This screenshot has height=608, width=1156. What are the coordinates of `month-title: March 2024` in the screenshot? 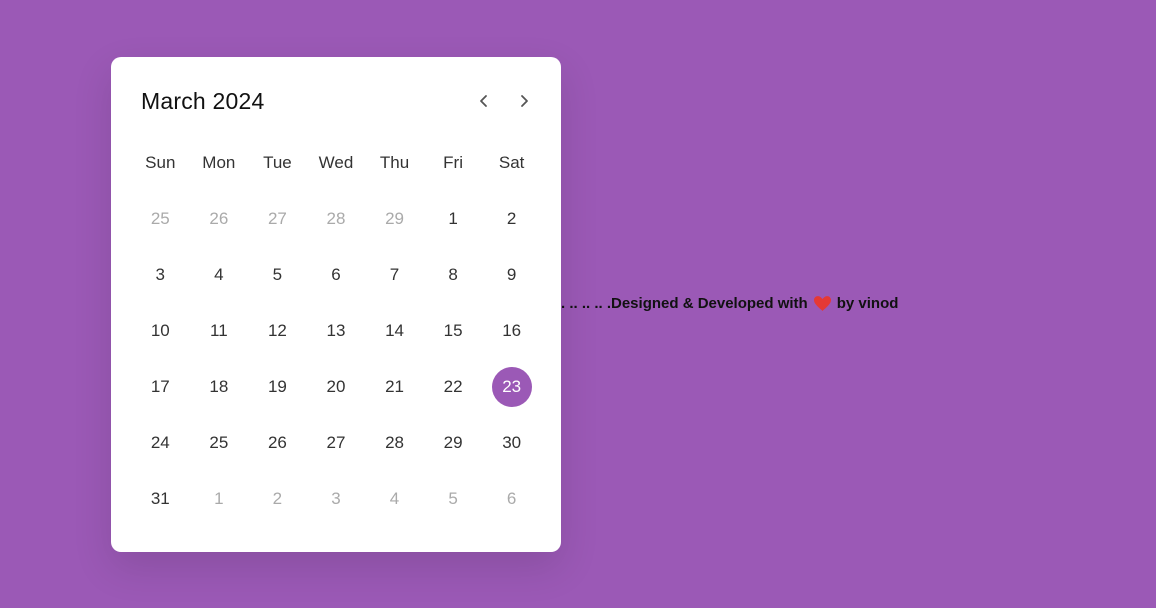 It's located at (203, 100).